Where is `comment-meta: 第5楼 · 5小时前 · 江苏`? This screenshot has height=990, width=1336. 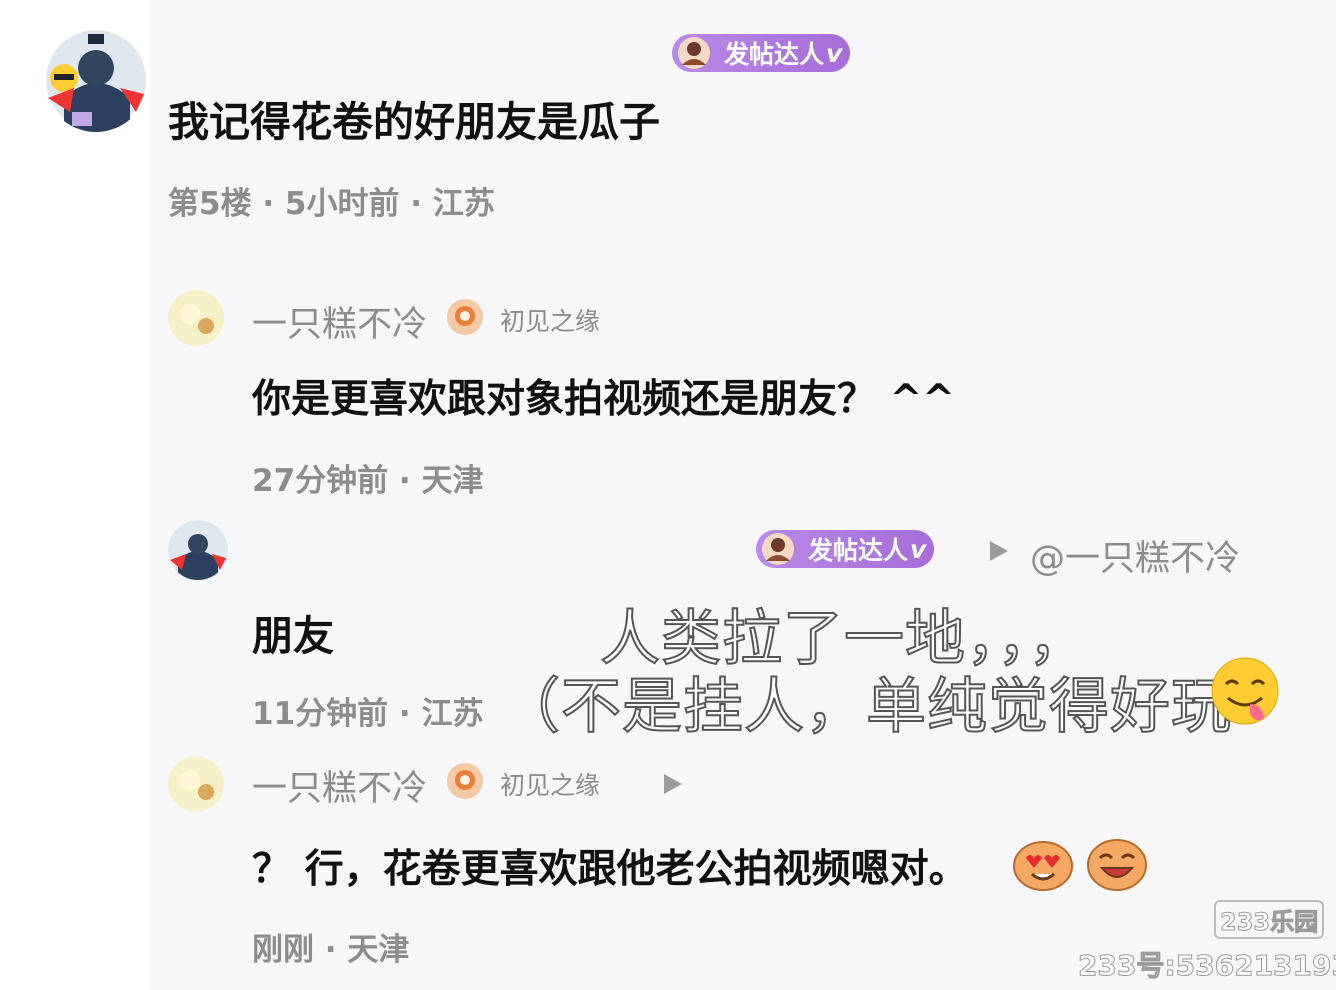 comment-meta: 第5楼 · 5小时前 · 江苏 is located at coordinates (331, 204).